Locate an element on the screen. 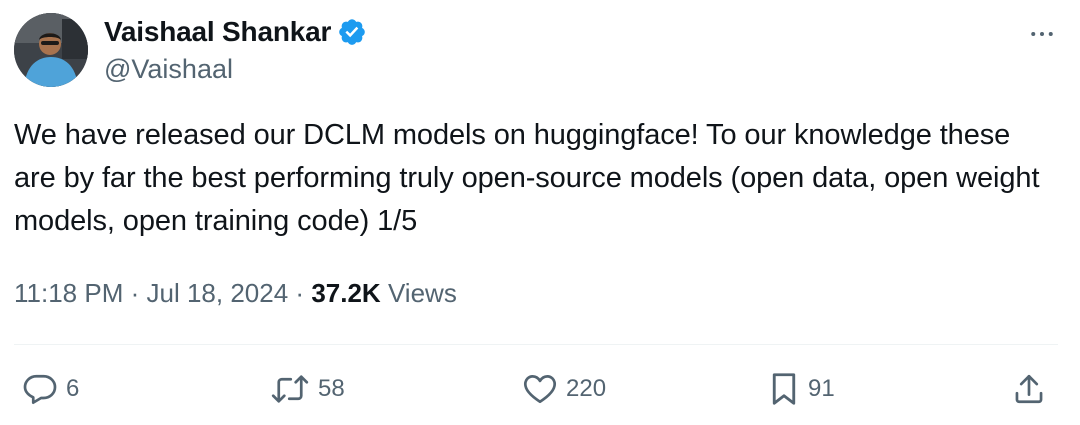 This screenshot has width=1080, height=425. heart-icon is located at coordinates (540, 389).